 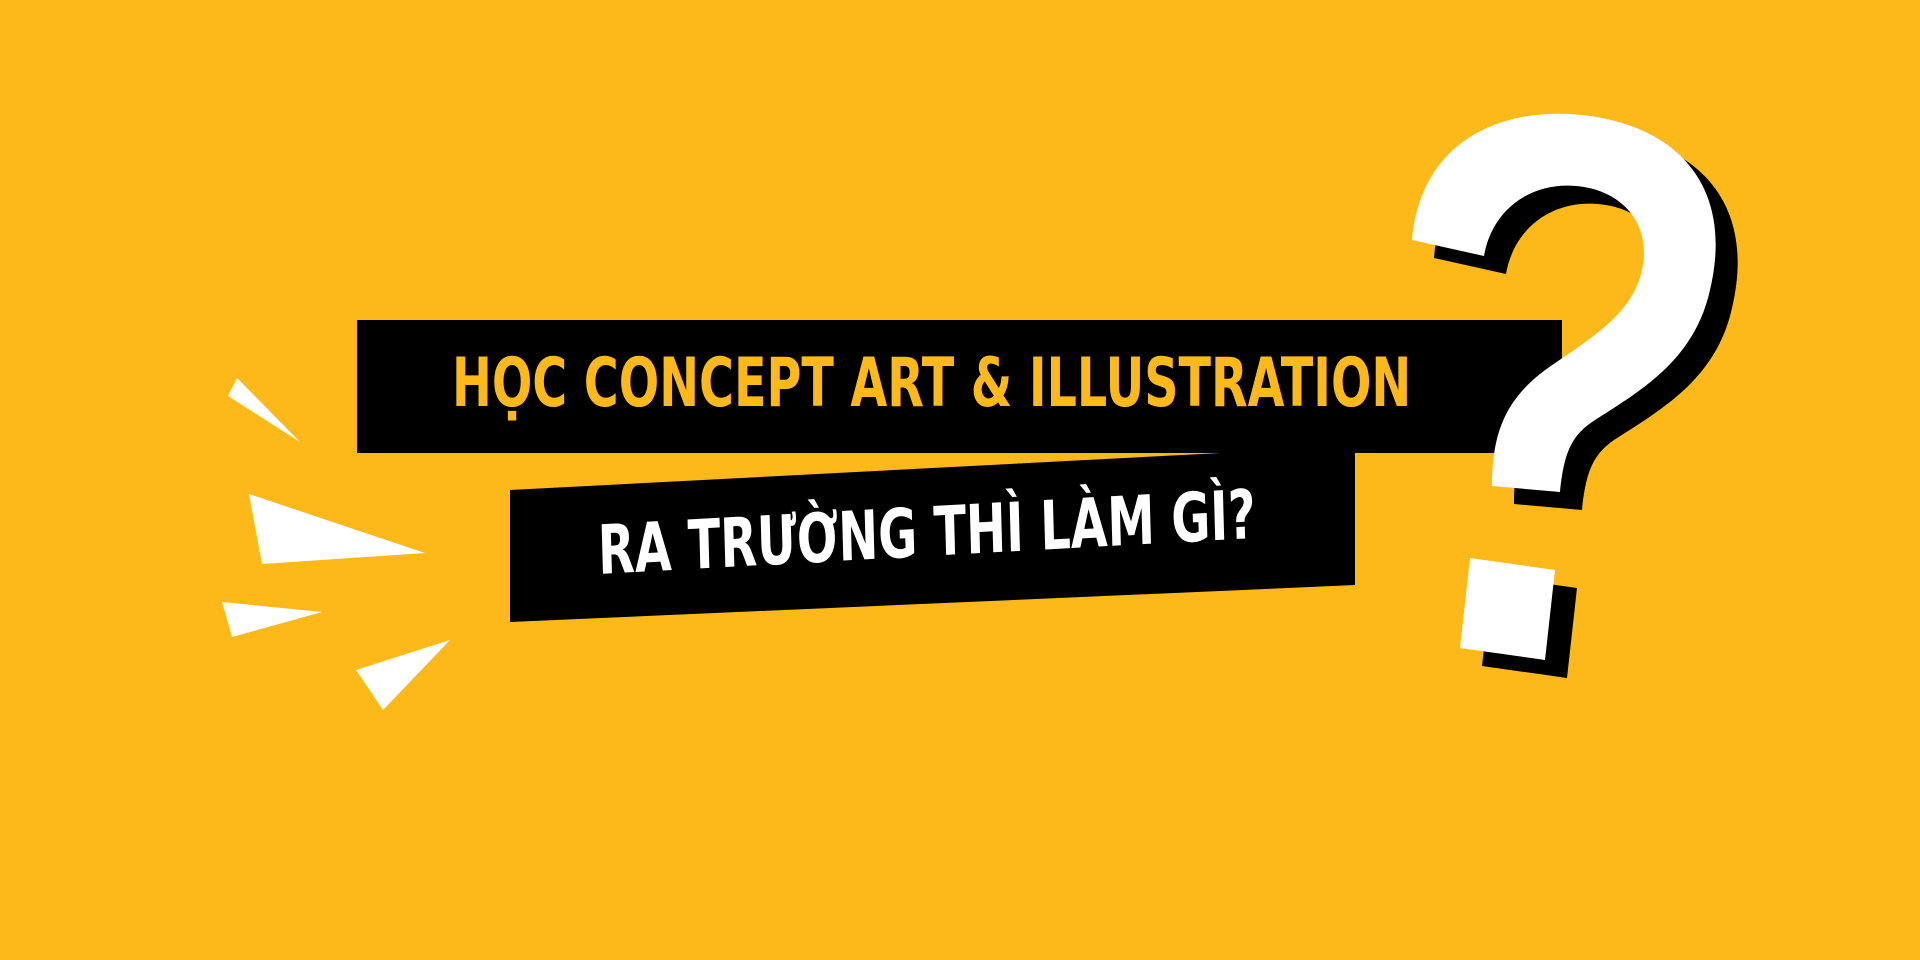 I want to click on question-mark-icon, so click(x=1575, y=395).